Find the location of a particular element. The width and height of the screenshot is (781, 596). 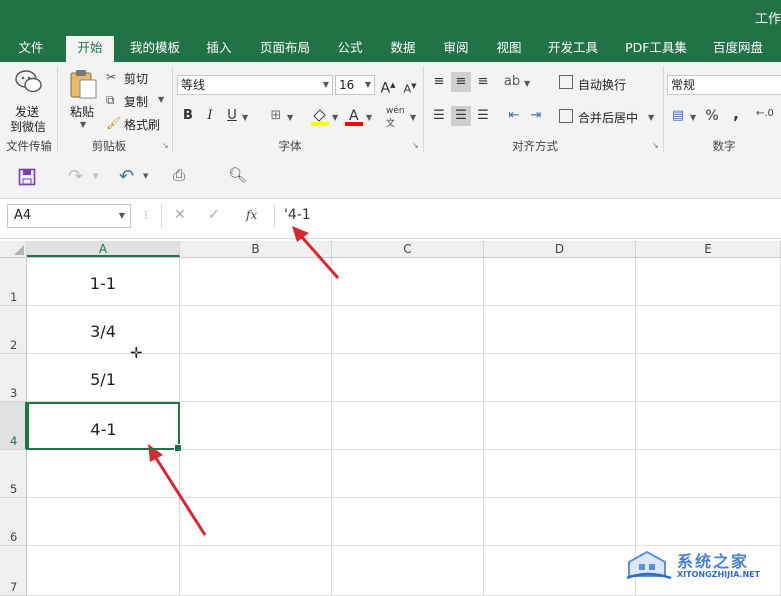

arrow-to-formula is located at coordinates (316, 252).